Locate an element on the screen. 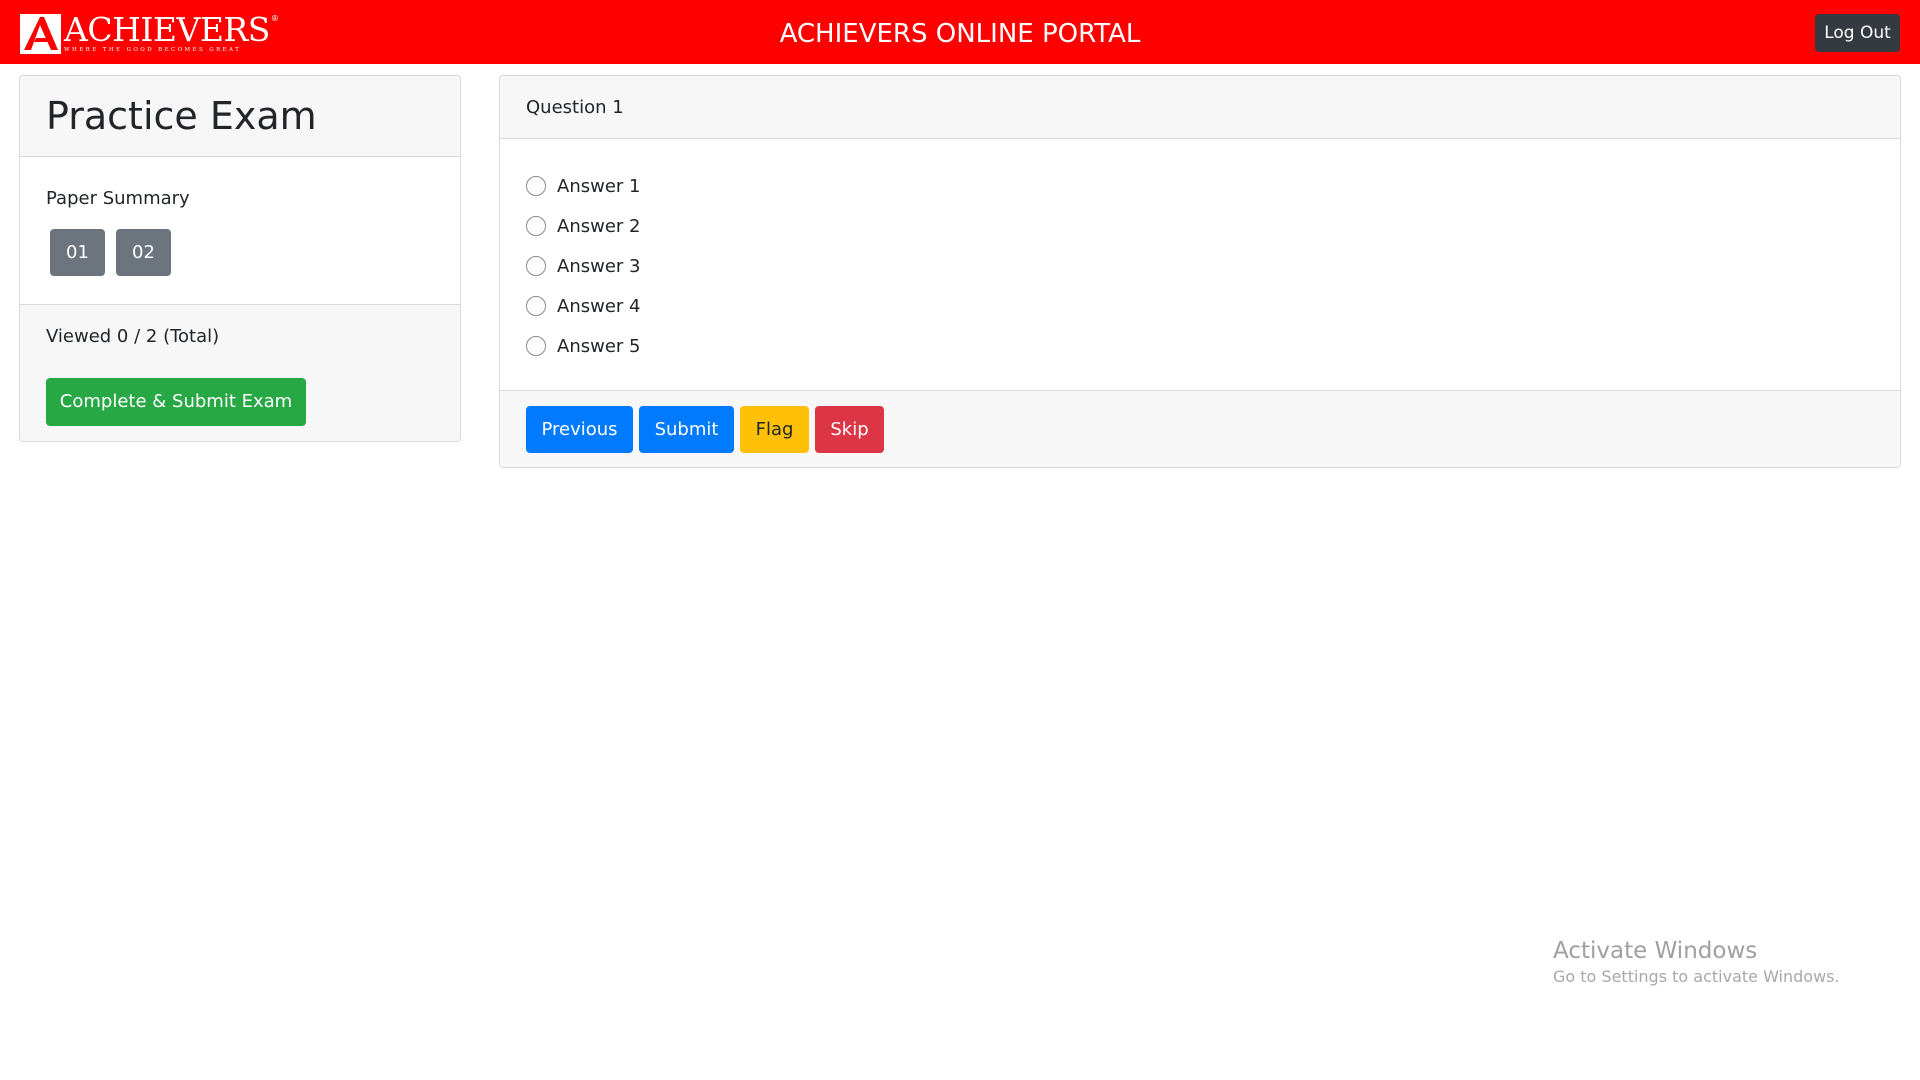 Image resolution: width=1920 pixels, height=1080 pixels. submit-answer-button: Submit is located at coordinates (686, 429).